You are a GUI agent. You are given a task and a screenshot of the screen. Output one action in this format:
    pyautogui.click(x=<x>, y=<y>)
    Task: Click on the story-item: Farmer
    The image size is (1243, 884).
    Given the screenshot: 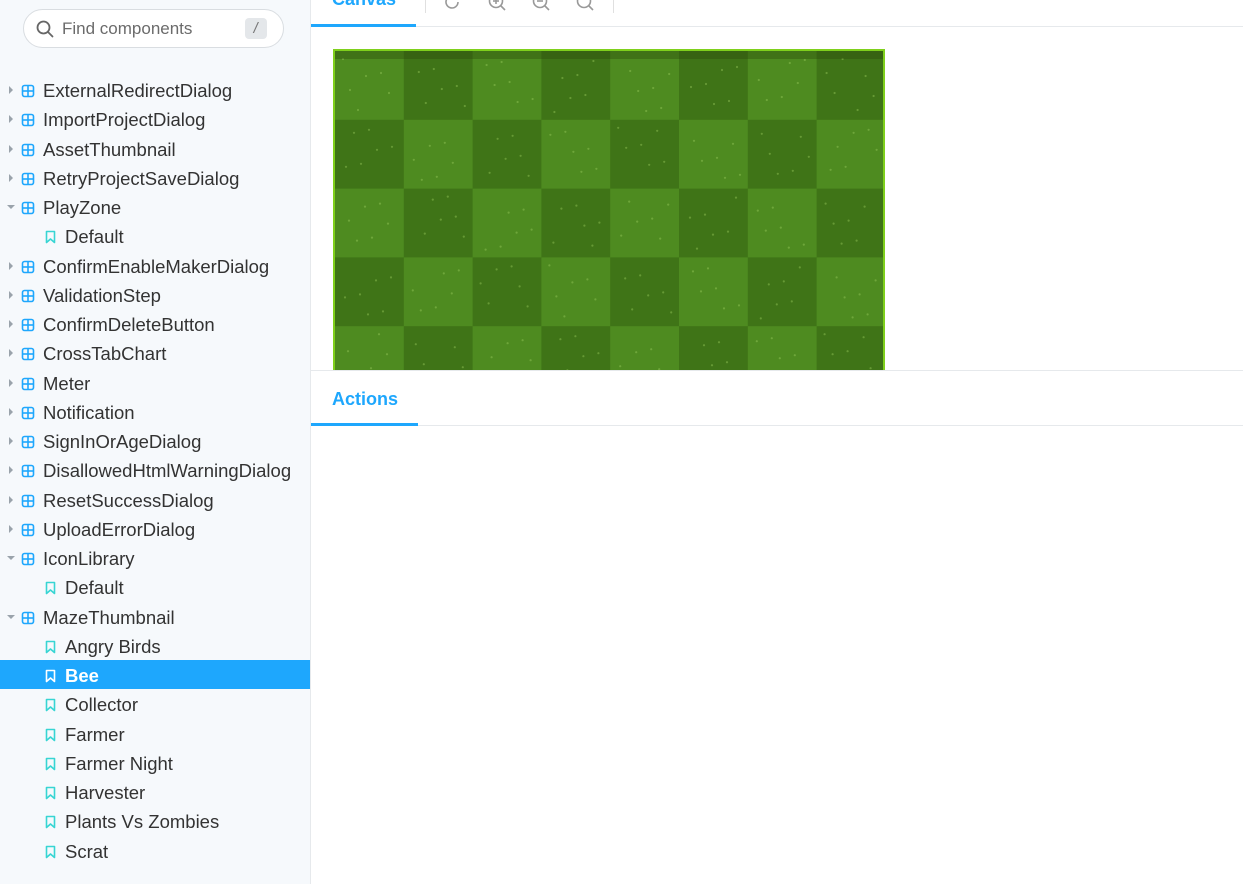 What is the action you would take?
    pyautogui.click(x=155, y=733)
    